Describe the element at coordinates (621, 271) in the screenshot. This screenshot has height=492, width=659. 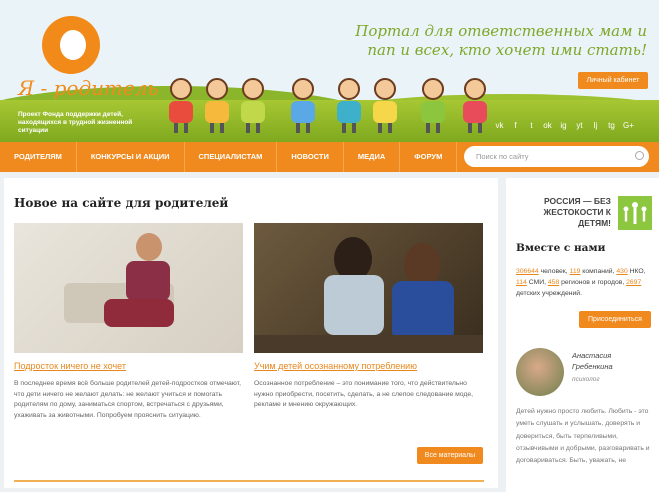
I see `stat-nko-link: 430` at that location.